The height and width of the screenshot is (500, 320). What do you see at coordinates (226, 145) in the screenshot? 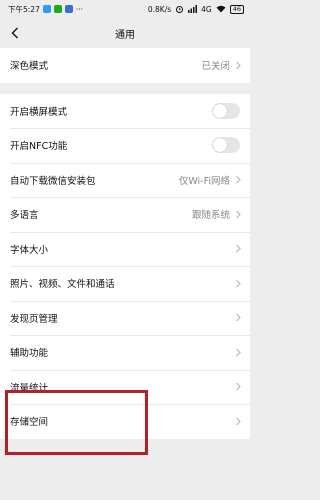
I see `nfc-toggle` at bounding box center [226, 145].